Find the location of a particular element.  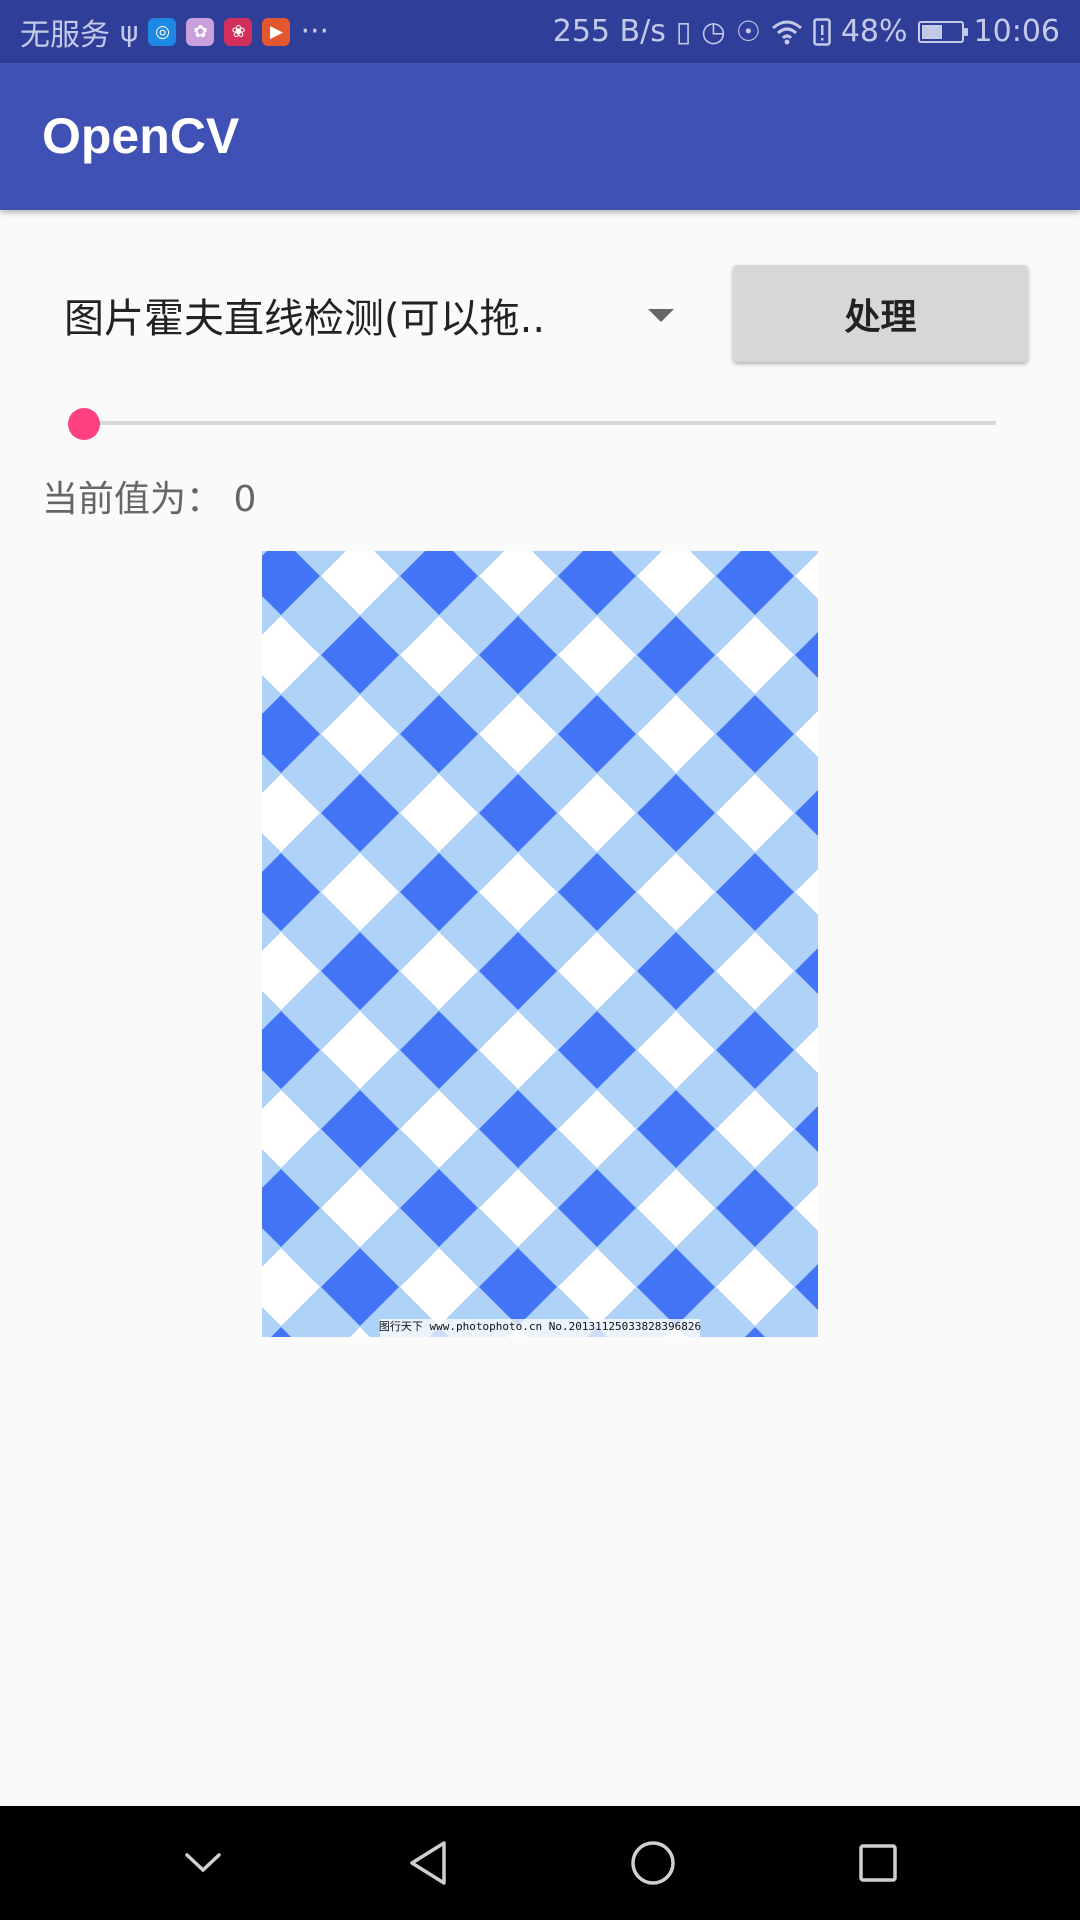

status-bar-left: 无服务 ψ ◎ ✿ ❀ ▶ ··· is located at coordinates (174, 32).